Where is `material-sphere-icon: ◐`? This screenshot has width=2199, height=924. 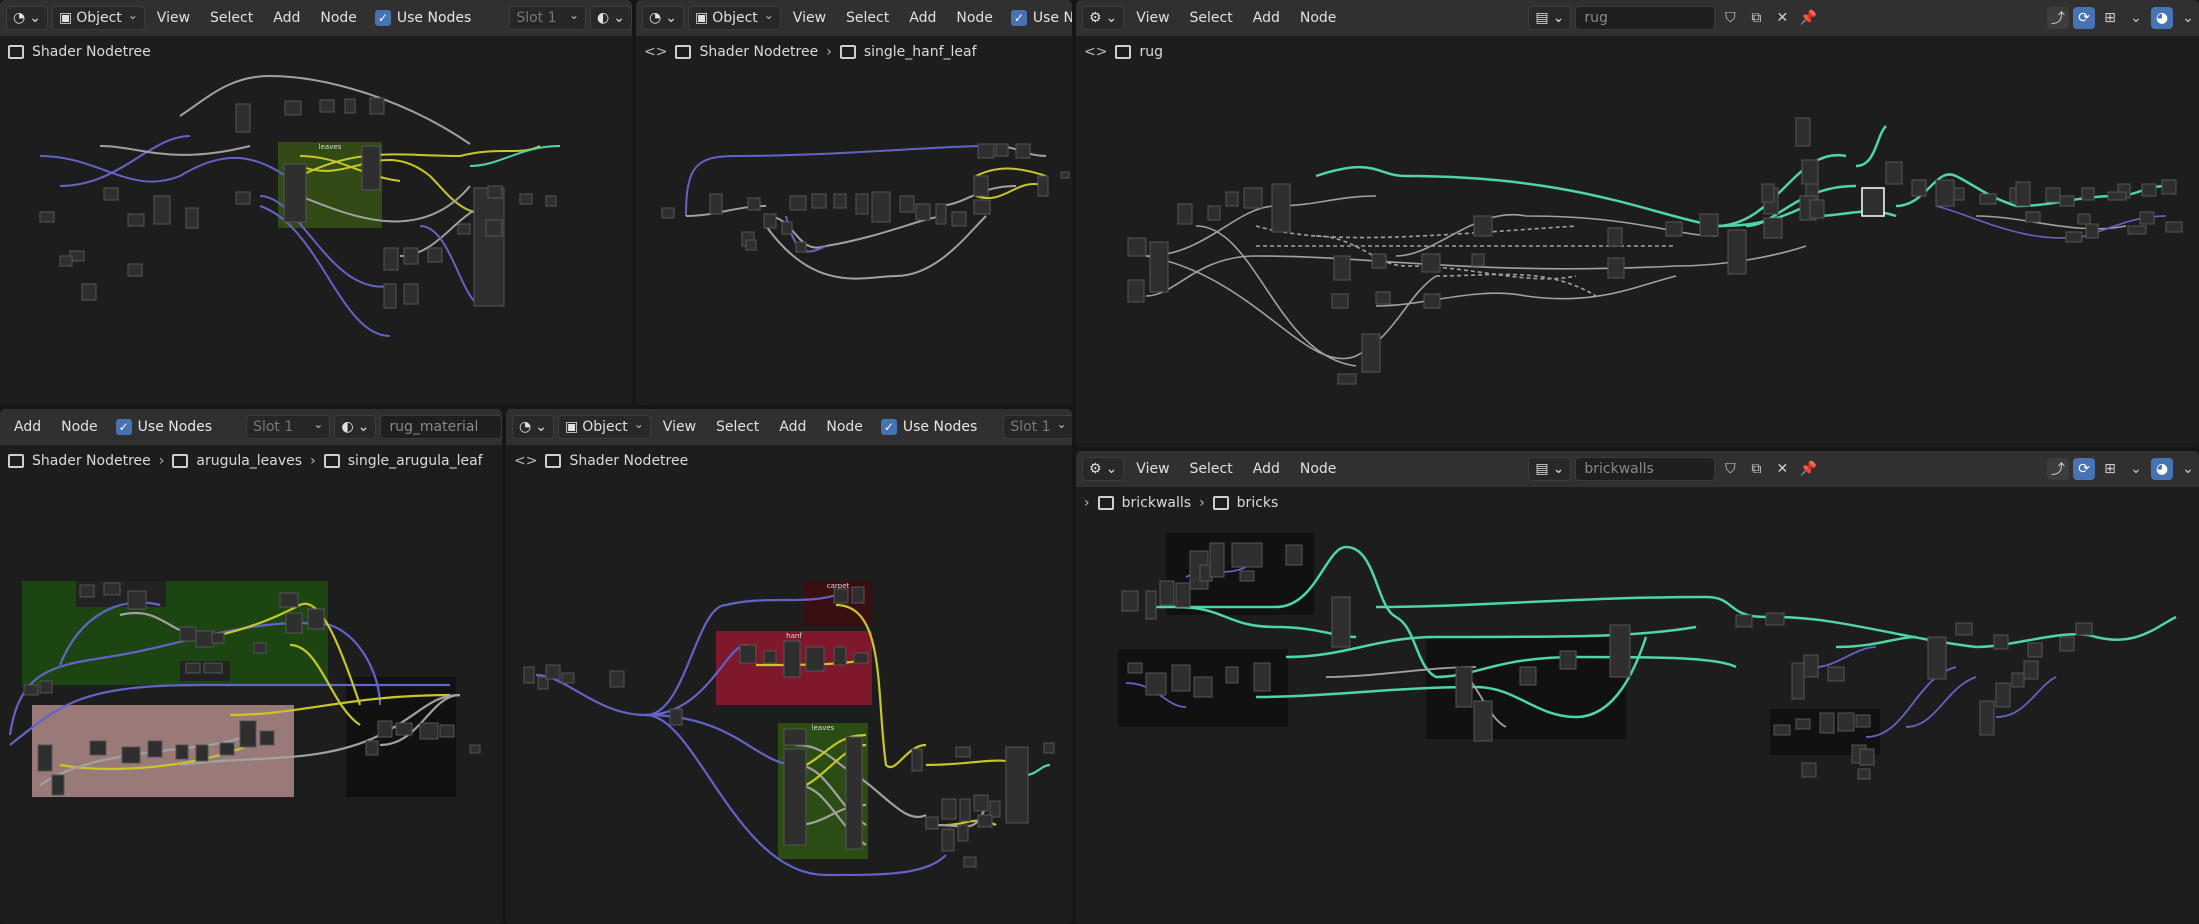 material-sphere-icon: ◐ is located at coordinates (603, 18).